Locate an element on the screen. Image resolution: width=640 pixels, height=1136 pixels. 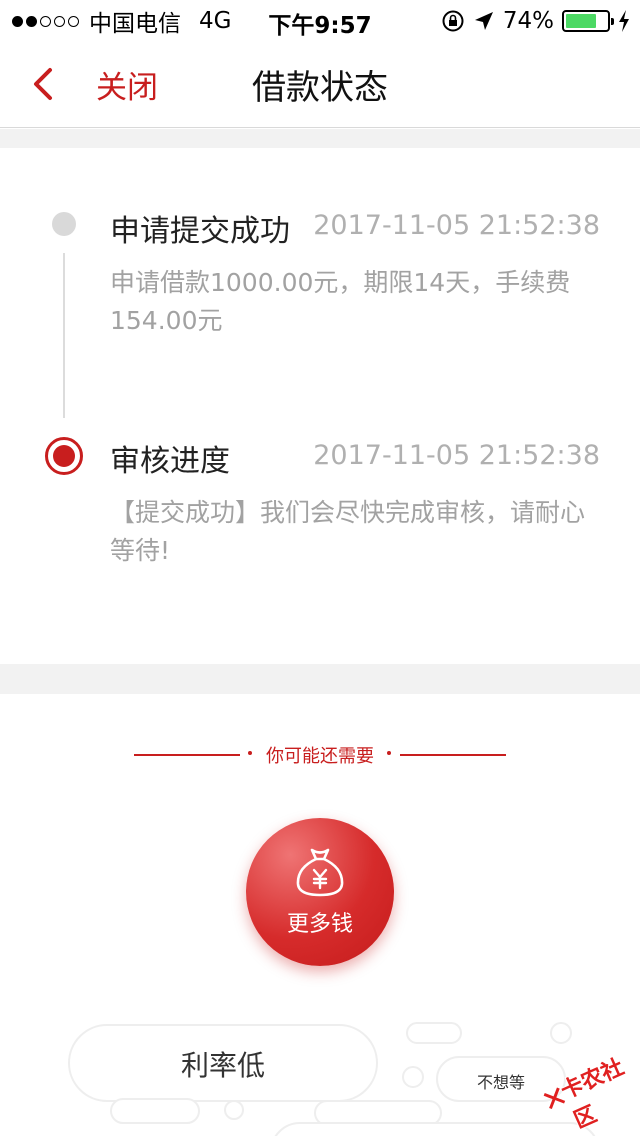
nav-bar: 关闭 借款状态 is located at coordinates (320, 84).